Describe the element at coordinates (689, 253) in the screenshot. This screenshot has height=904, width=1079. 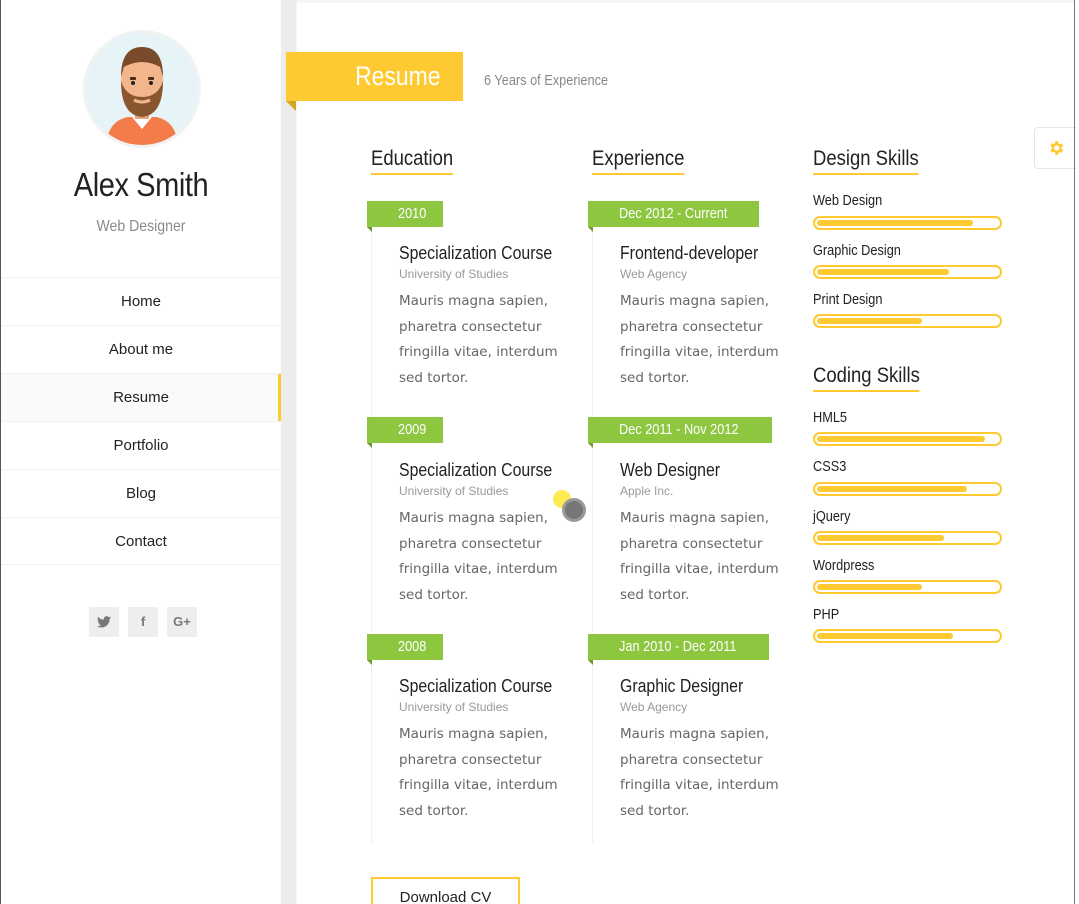
I see `experience-entry-title: Frontend-developer` at that location.